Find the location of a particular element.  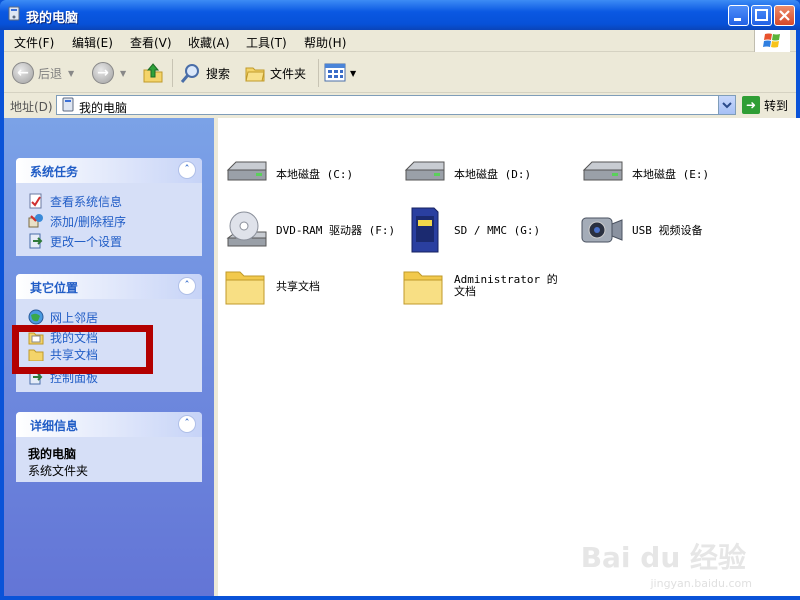

drive-e: 本地磁盘 (E:) is located at coordinates (643, 174).